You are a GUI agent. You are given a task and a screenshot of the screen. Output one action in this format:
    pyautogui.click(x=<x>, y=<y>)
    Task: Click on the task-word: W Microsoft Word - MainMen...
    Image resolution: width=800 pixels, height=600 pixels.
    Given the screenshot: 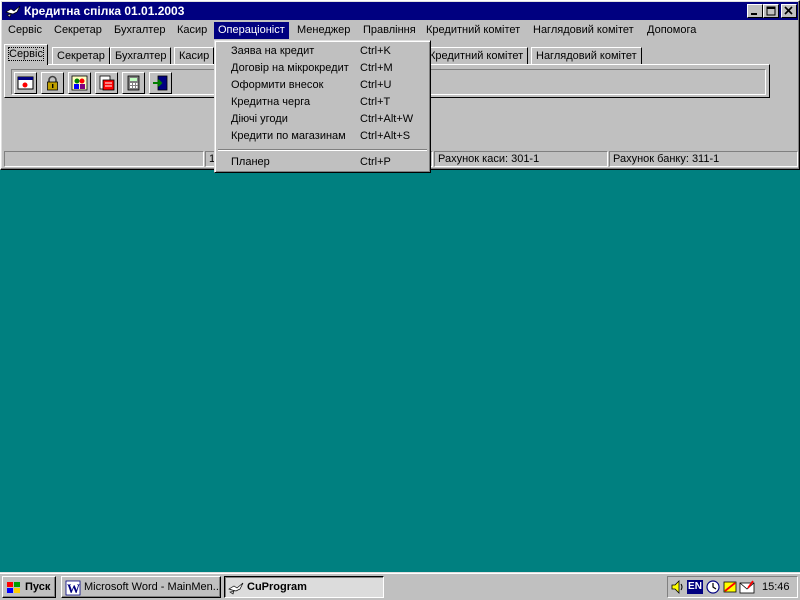 What is the action you would take?
    pyautogui.click(x=141, y=587)
    